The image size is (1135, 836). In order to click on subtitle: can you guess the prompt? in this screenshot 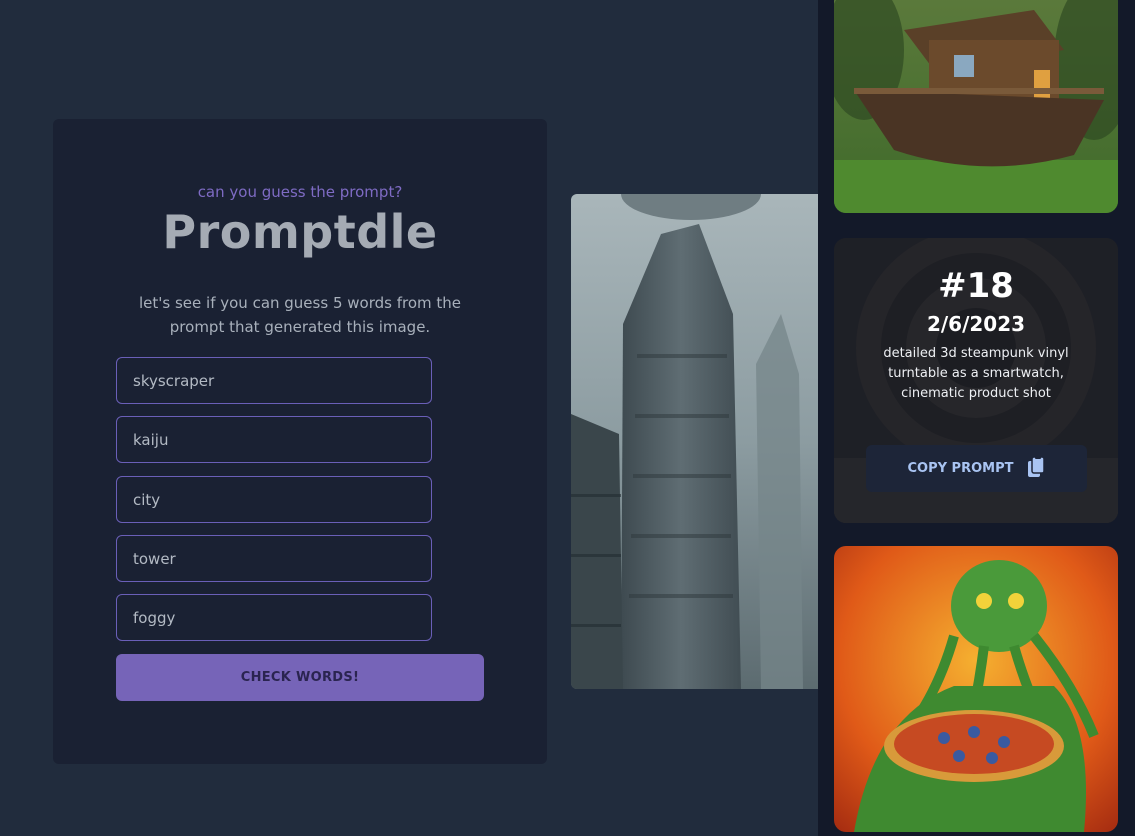, I will do `click(300, 192)`.